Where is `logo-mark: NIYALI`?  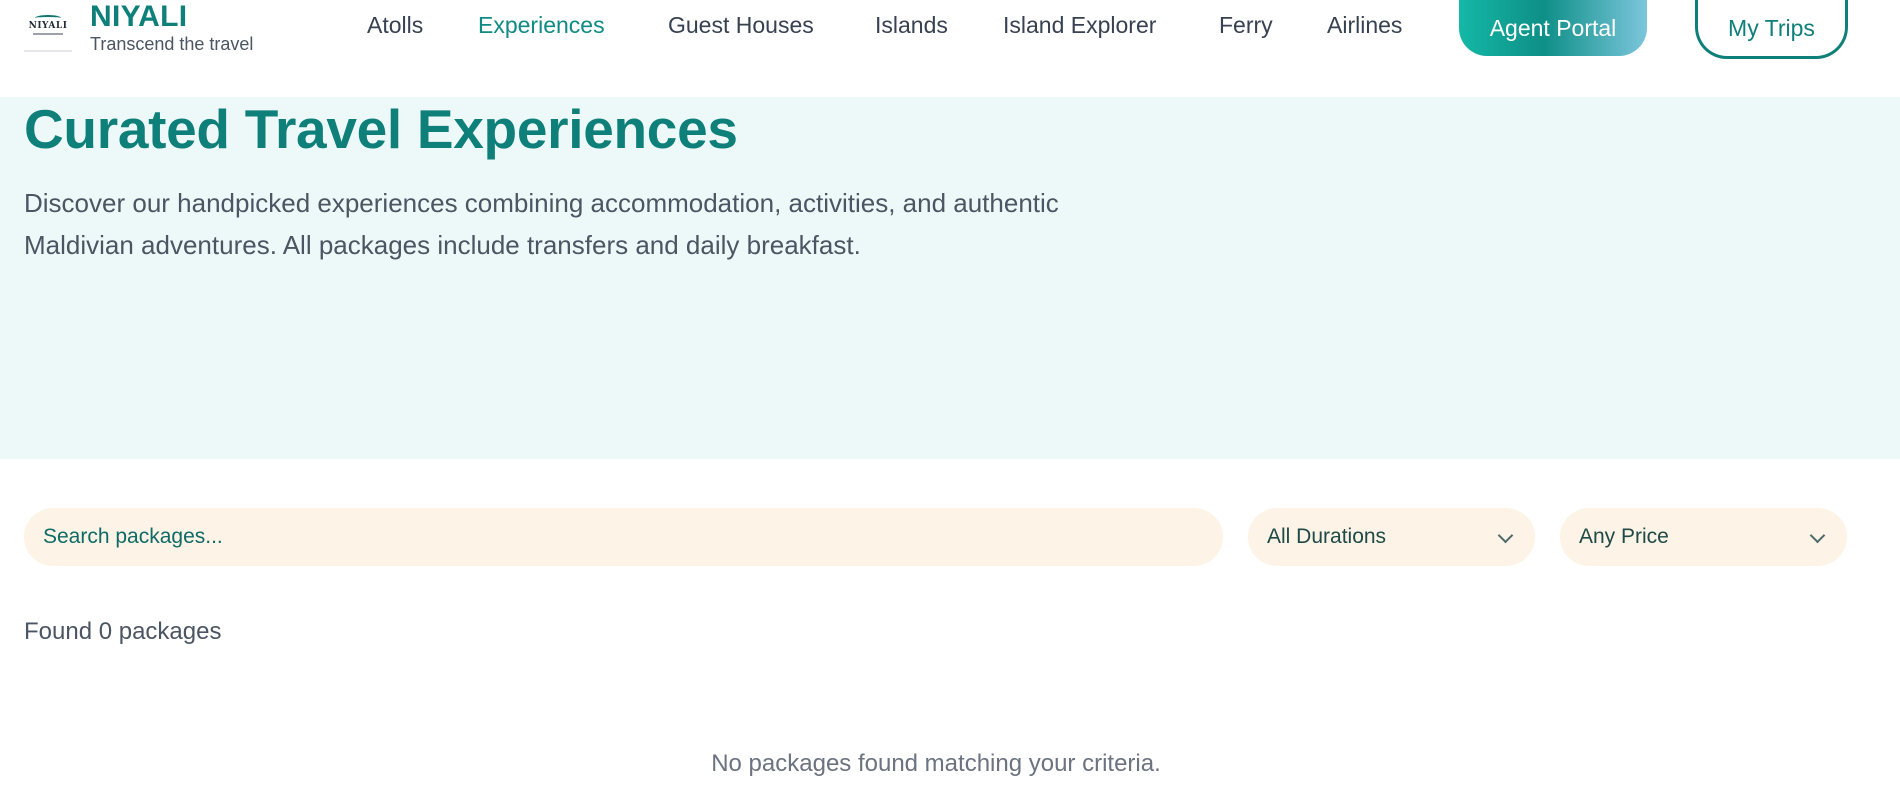 logo-mark: NIYALI is located at coordinates (48, 25).